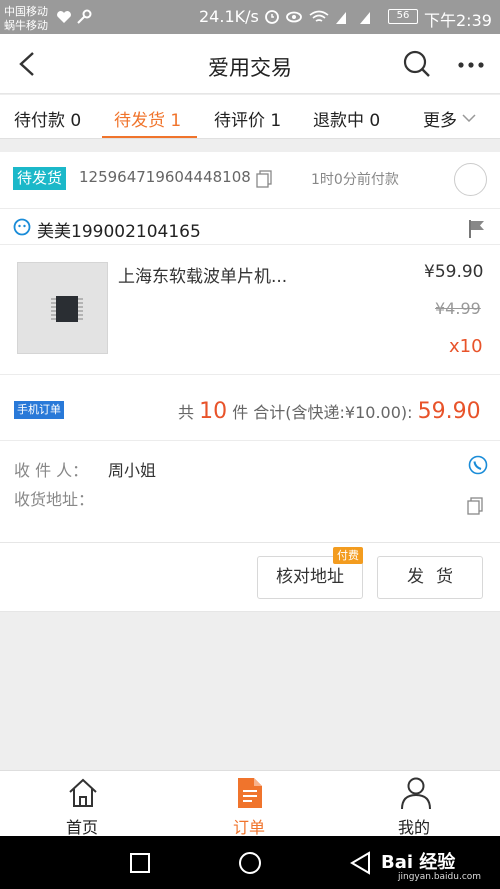 The width and height of the screenshot is (500, 889). Describe the element at coordinates (147, 118) in the screenshot. I see `tab-pending-shipment: 待发货 1` at that location.